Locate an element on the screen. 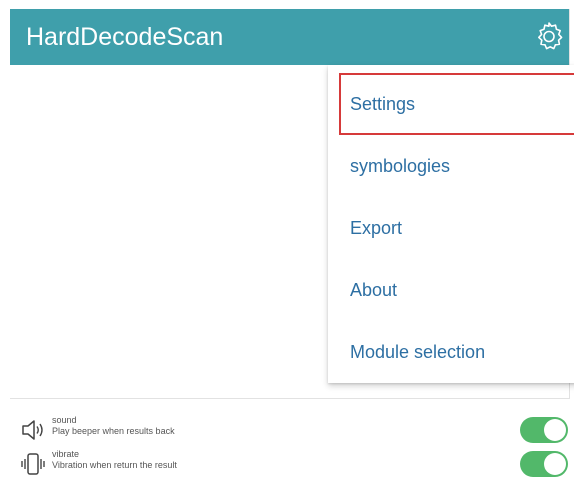 This screenshot has height=490, width=574. setting-desc-sound: Play beeper when results back is located at coordinates (113, 431).